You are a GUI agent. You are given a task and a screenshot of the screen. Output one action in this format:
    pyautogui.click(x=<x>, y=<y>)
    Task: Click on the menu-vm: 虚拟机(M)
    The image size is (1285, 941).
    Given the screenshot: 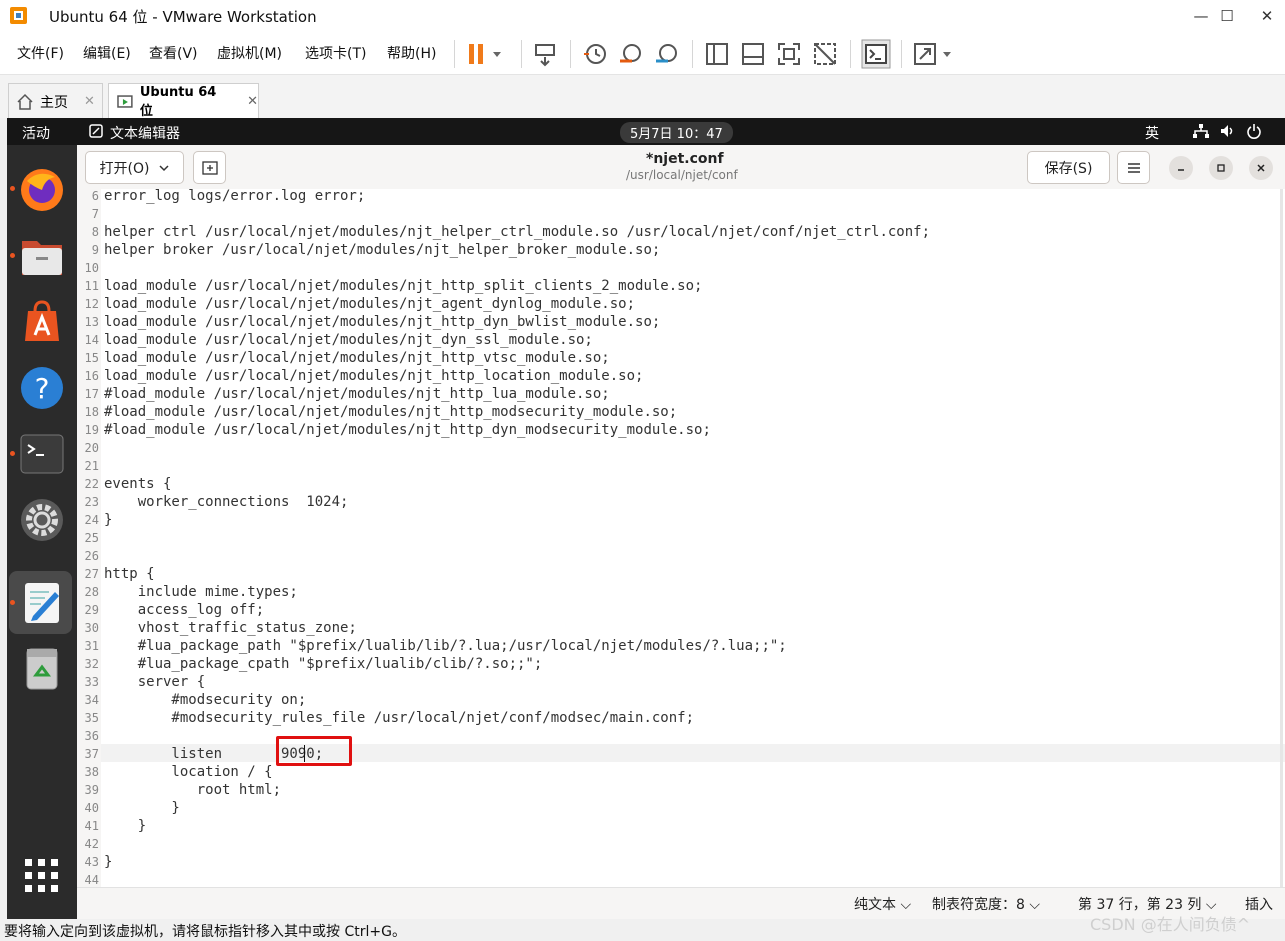 What is the action you would take?
    pyautogui.click(x=249, y=53)
    